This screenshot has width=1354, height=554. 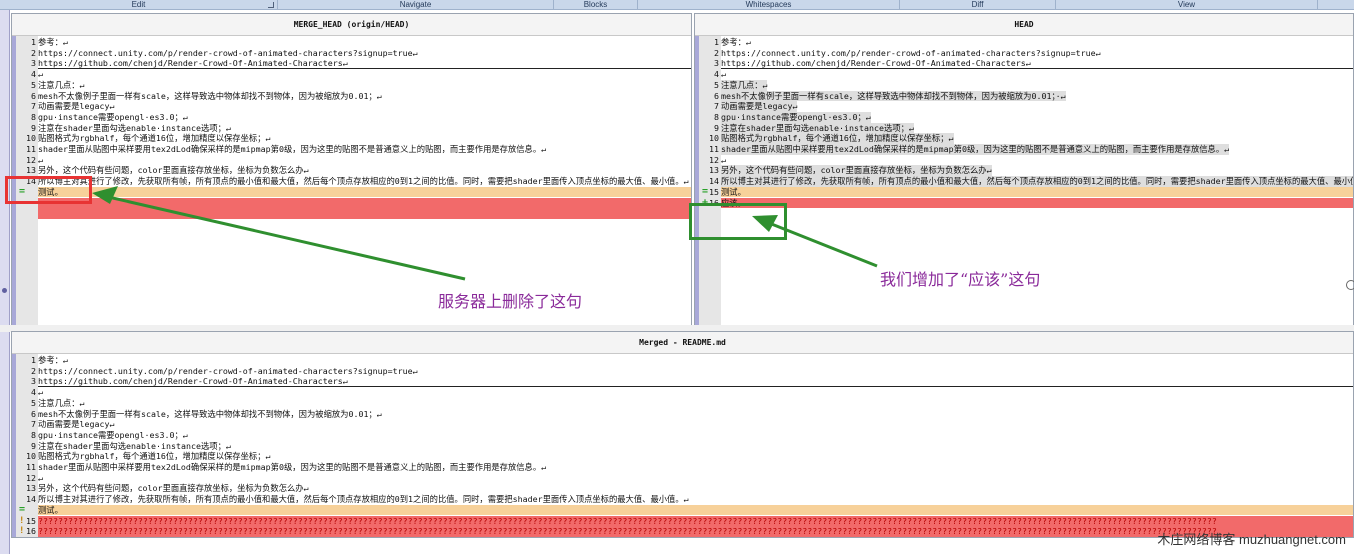 What do you see at coordinates (1024, 25) in the screenshot?
I see `pane-title: HEAD` at bounding box center [1024, 25].